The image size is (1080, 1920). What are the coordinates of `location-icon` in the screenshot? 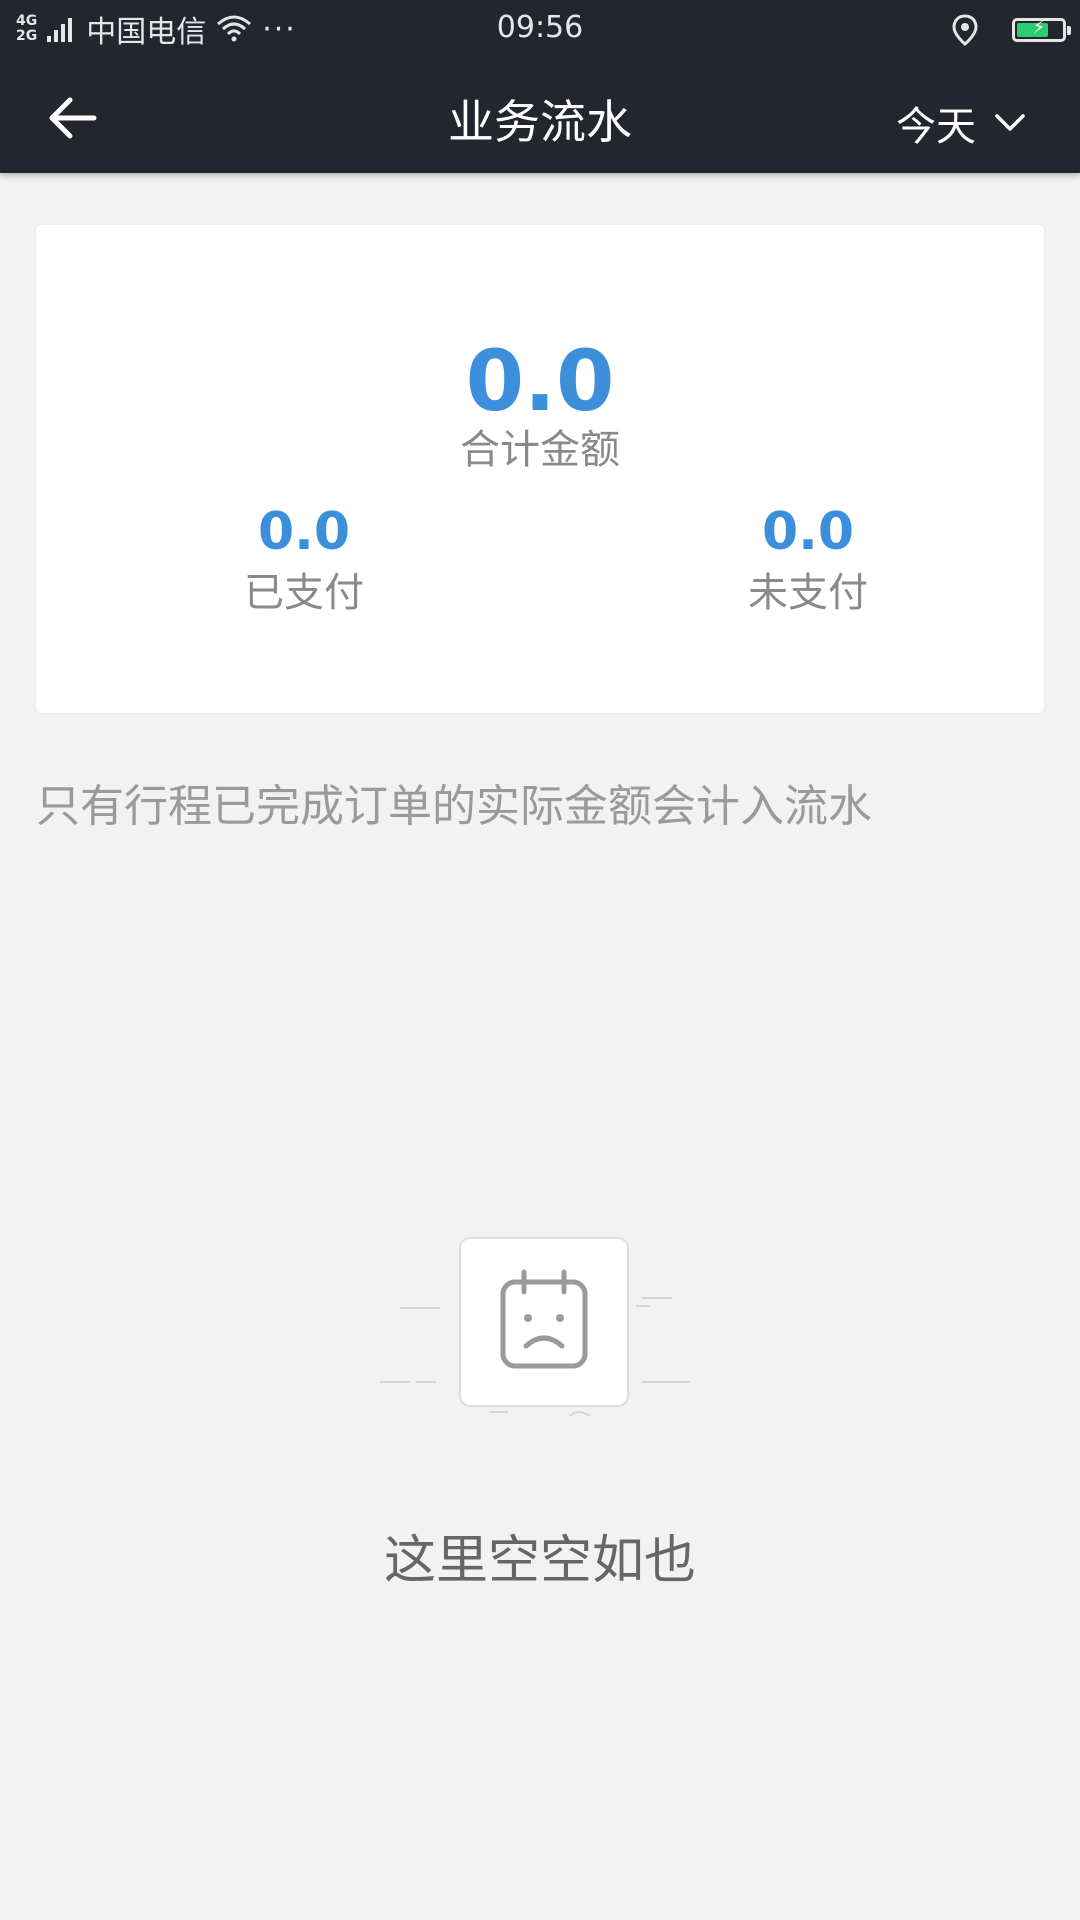 It's located at (965, 30).